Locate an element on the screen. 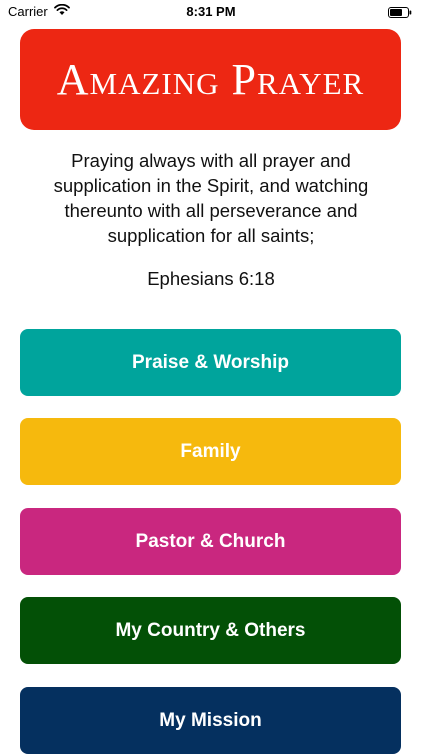 This screenshot has height=754, width=422. app-title: Amazing Prayer is located at coordinates (210, 79).